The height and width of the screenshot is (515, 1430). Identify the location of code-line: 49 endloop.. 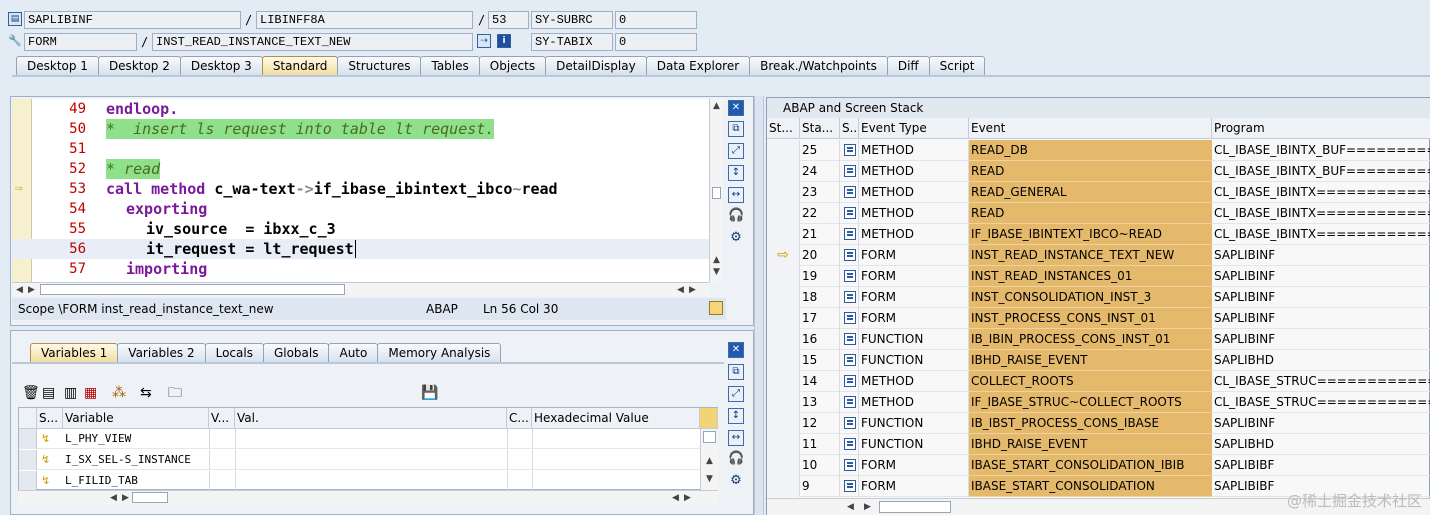
(360, 109).